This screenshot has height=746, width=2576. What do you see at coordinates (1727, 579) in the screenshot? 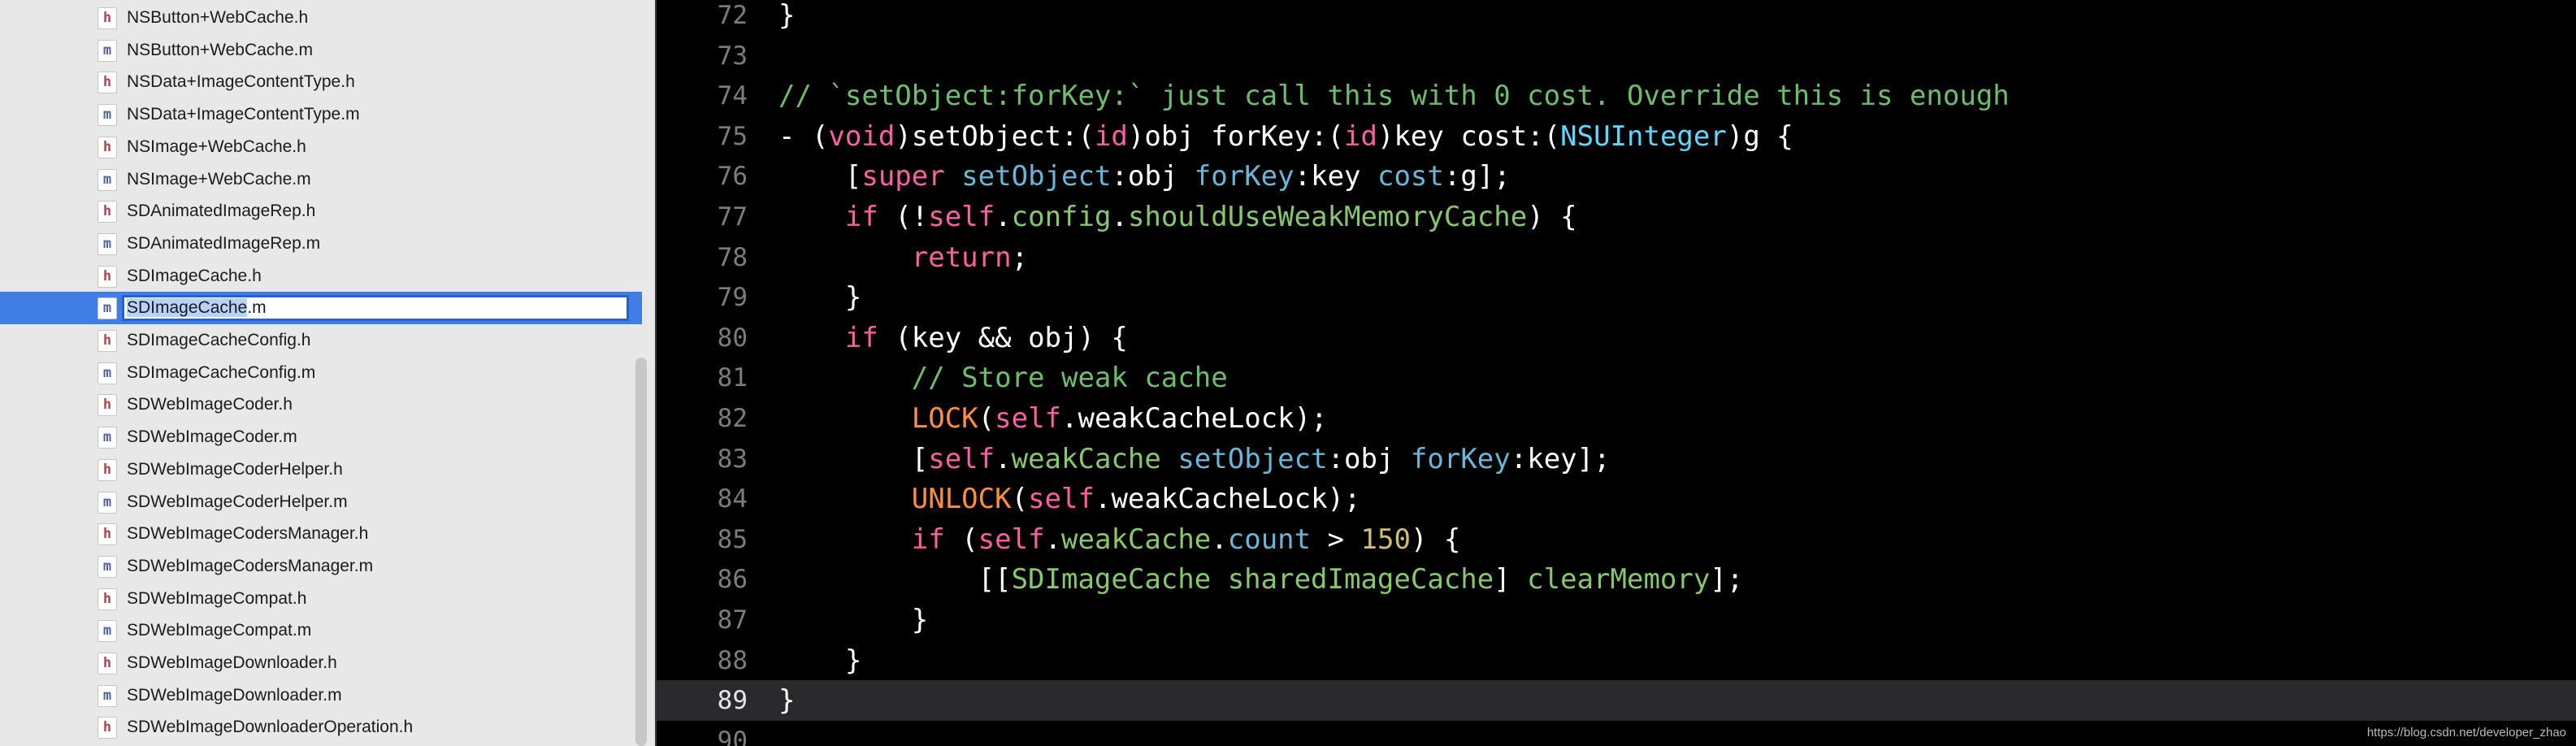
I see `code-token: ];` at bounding box center [1727, 579].